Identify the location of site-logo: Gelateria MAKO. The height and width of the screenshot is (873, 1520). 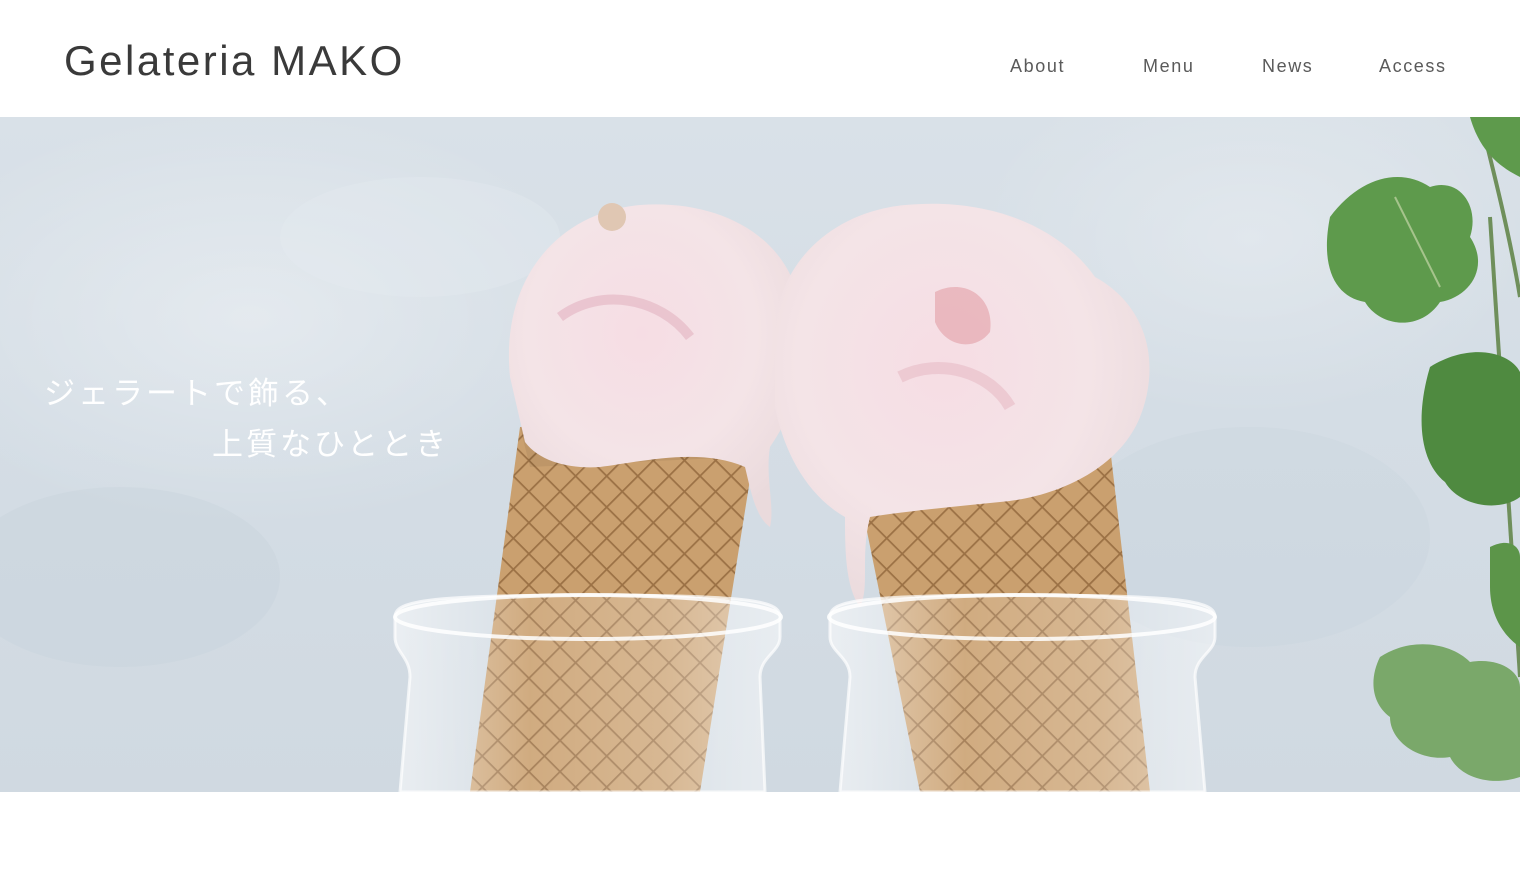
(234, 61).